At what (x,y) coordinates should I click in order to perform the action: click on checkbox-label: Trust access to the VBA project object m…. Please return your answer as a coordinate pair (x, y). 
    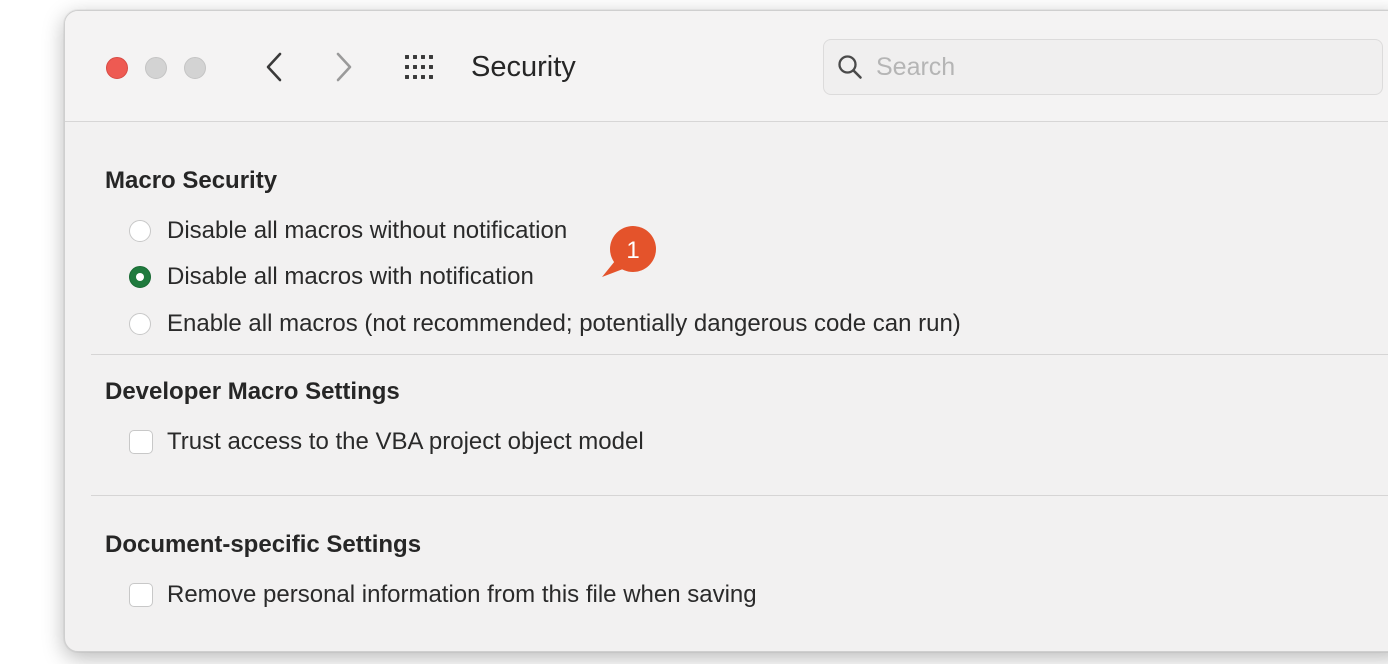
    Looking at the image, I should click on (405, 441).